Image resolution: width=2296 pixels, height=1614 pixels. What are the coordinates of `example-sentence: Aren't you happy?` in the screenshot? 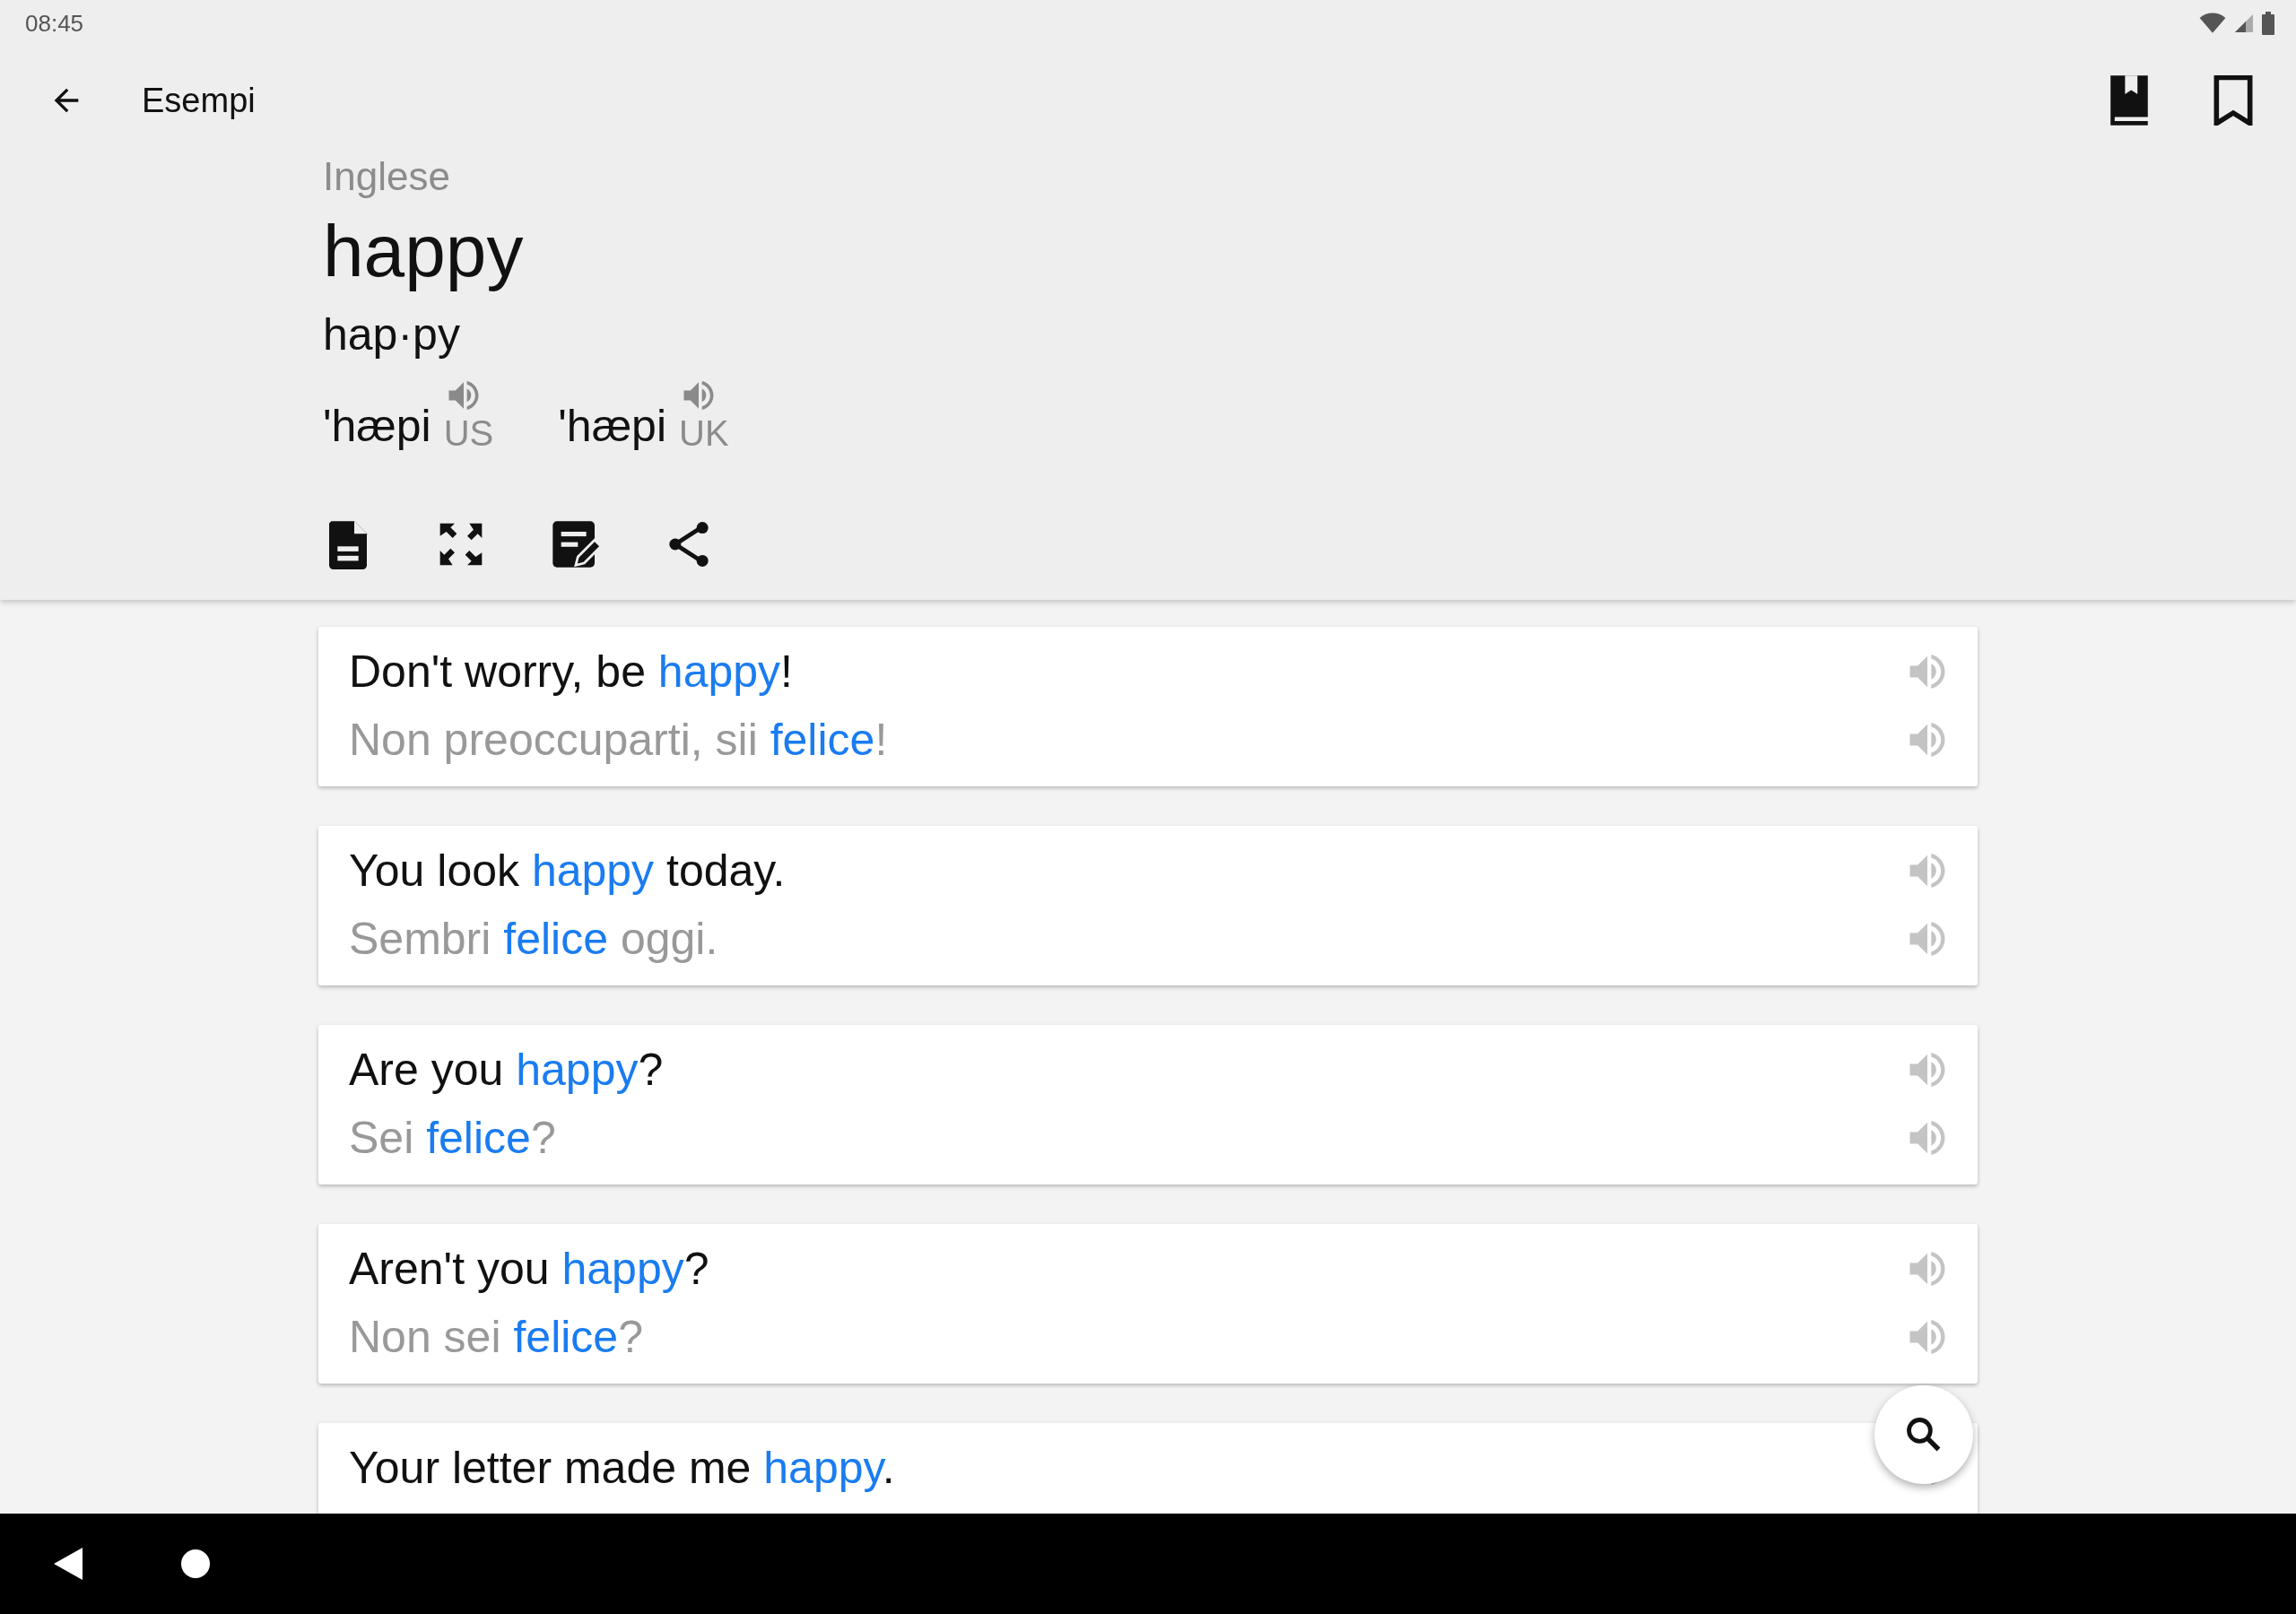 It's located at (529, 1269).